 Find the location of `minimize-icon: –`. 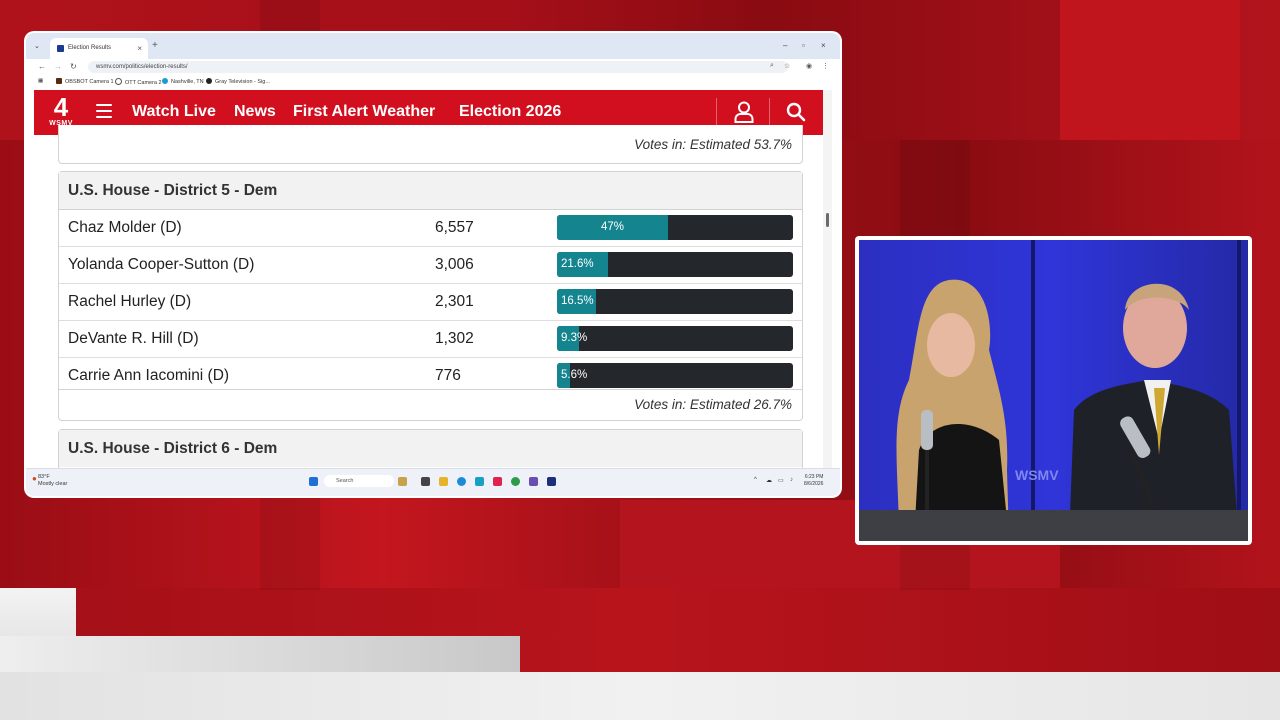

minimize-icon: – is located at coordinates (785, 45).